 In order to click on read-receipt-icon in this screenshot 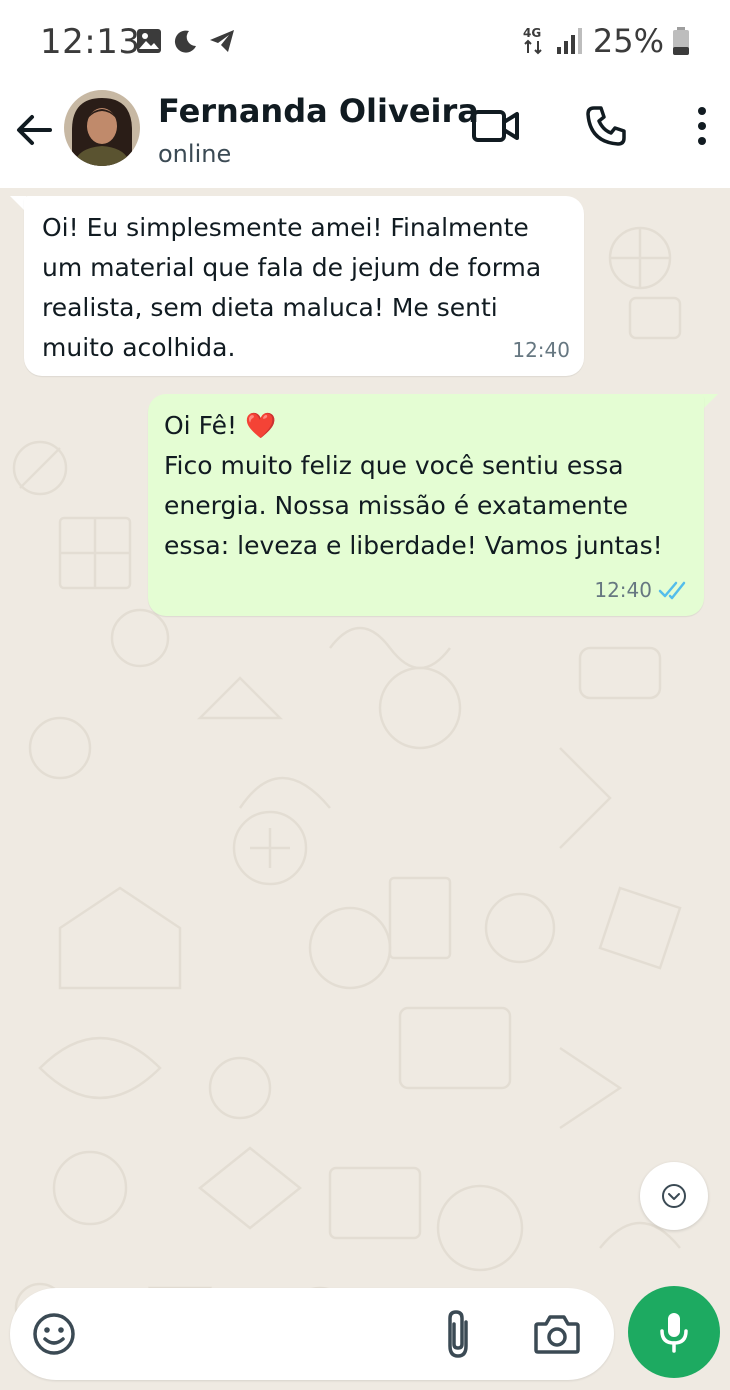, I will do `click(672, 590)`.